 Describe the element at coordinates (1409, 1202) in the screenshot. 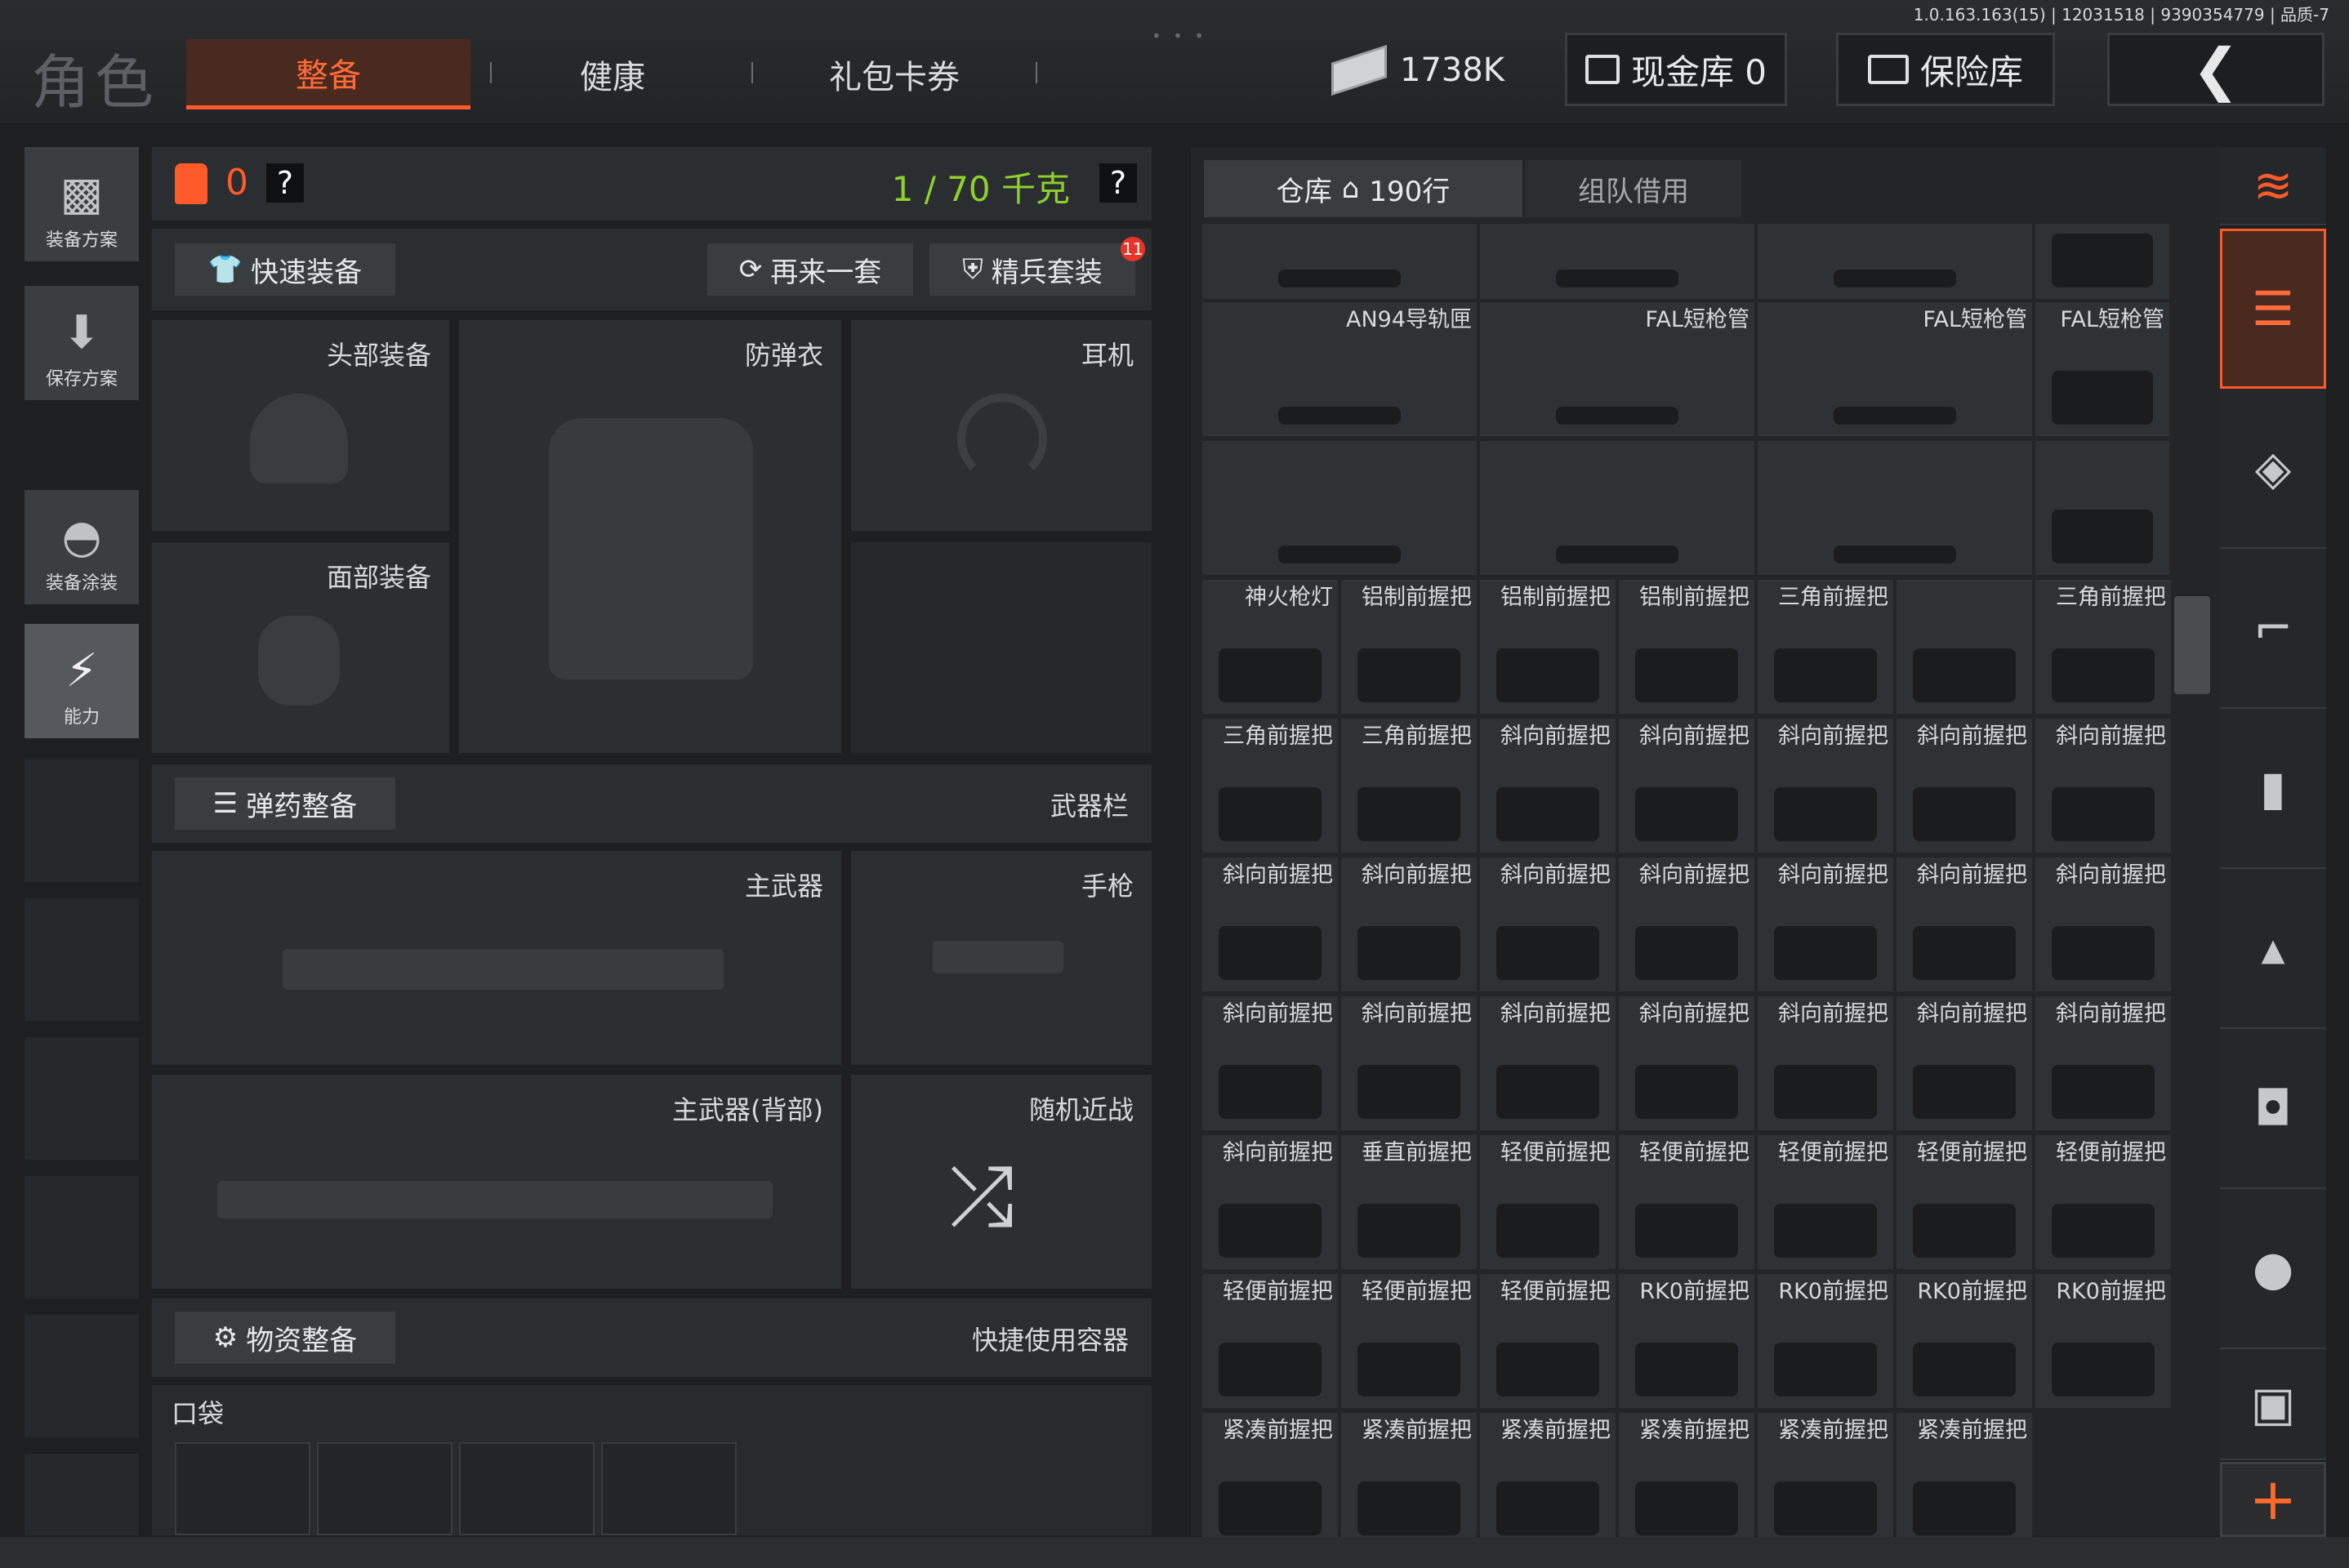

I see `item-cell: 垂直前握把` at that location.